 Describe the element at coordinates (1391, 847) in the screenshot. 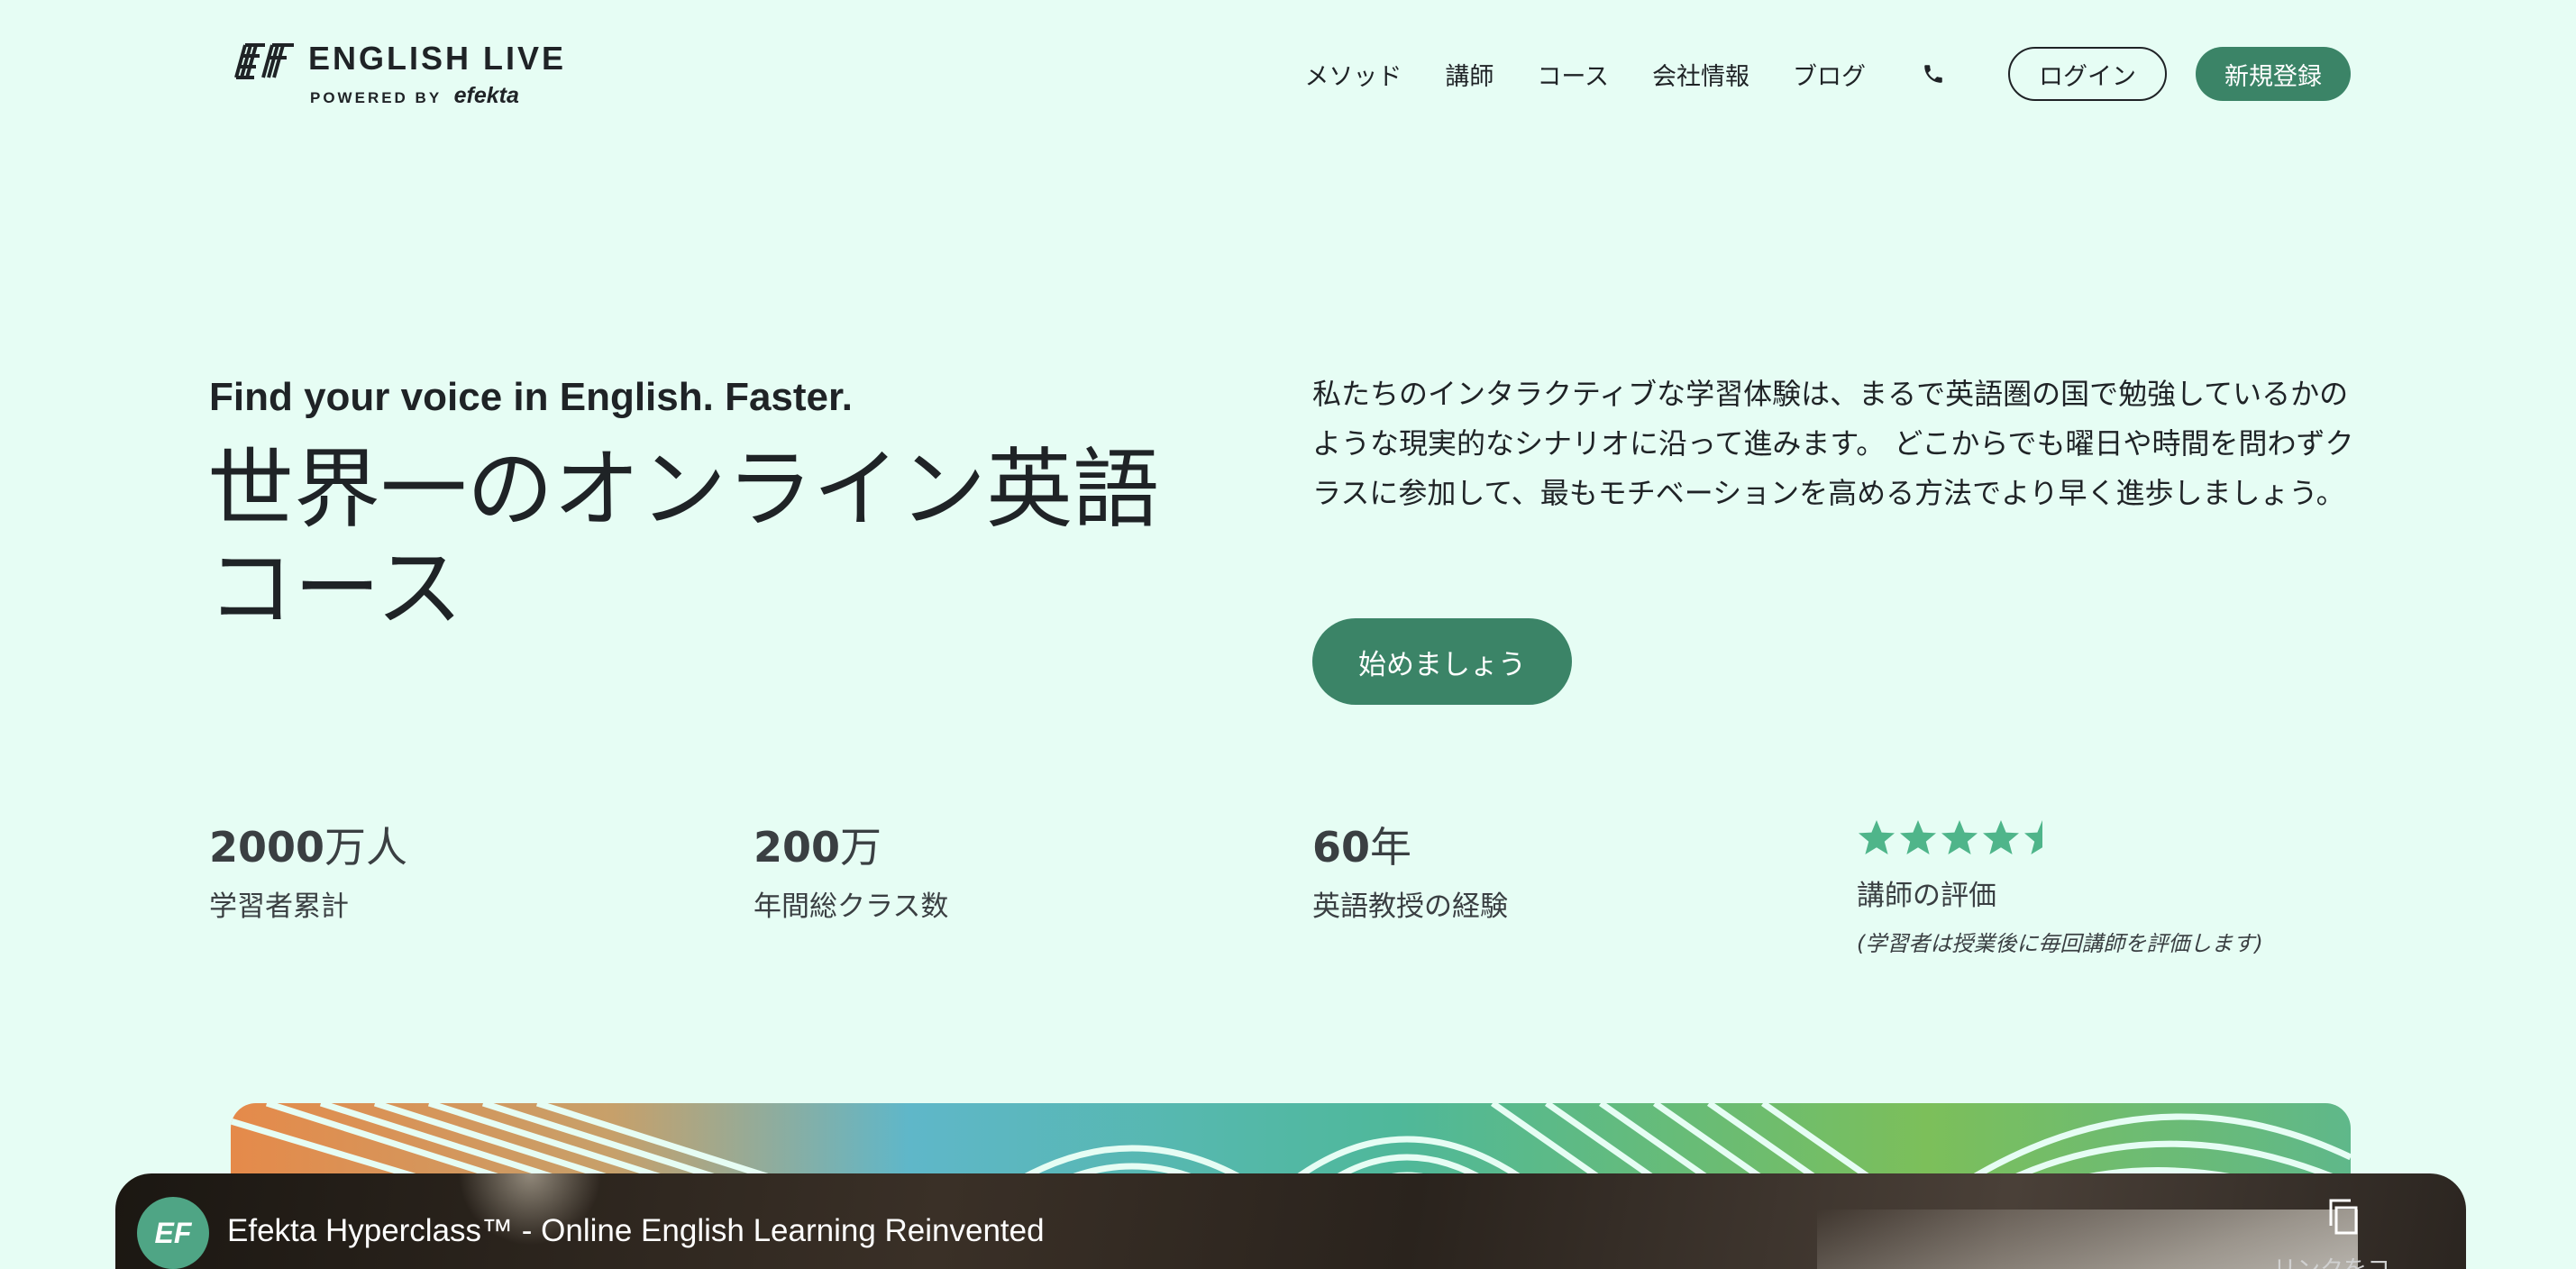

I see `stat-unit: 年` at that location.